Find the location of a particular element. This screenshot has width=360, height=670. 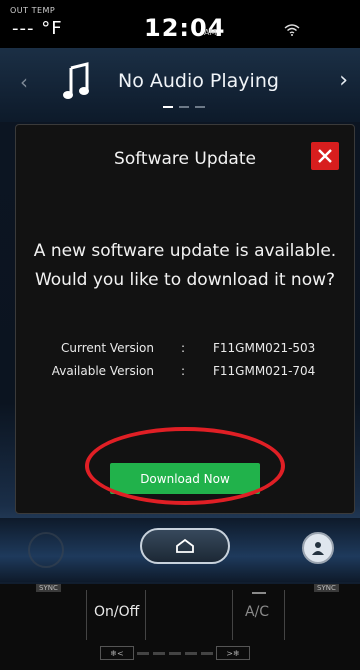

version-label: Current Version is located at coordinates (107, 348).